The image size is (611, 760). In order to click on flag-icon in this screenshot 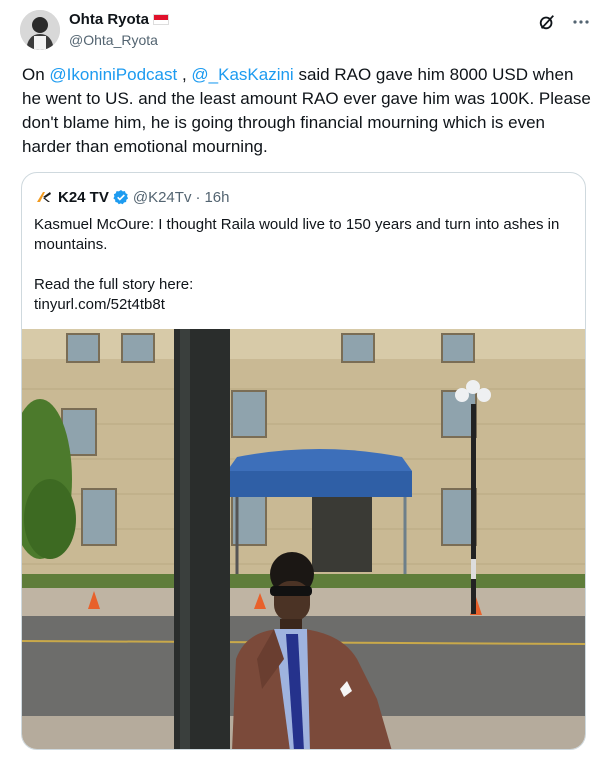, I will do `click(161, 19)`.